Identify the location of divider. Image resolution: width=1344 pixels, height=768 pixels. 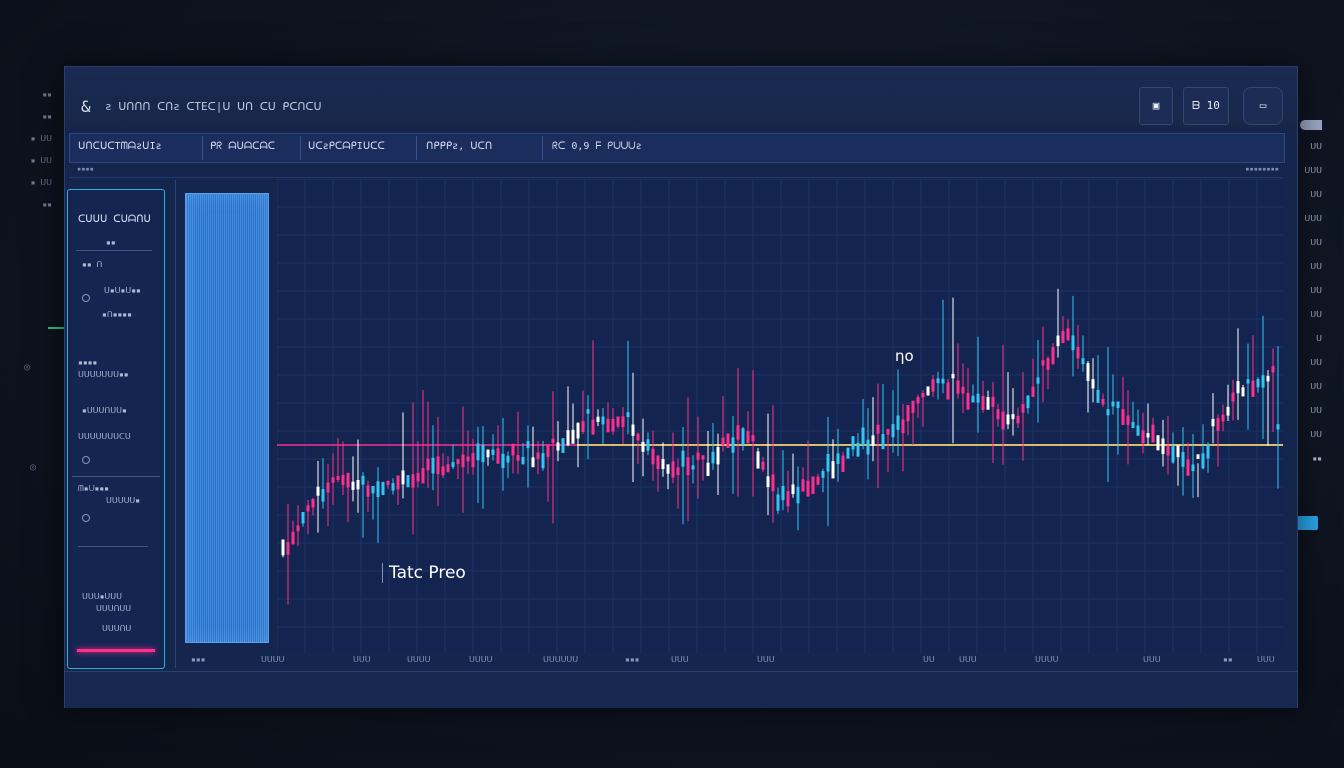
(175, 424).